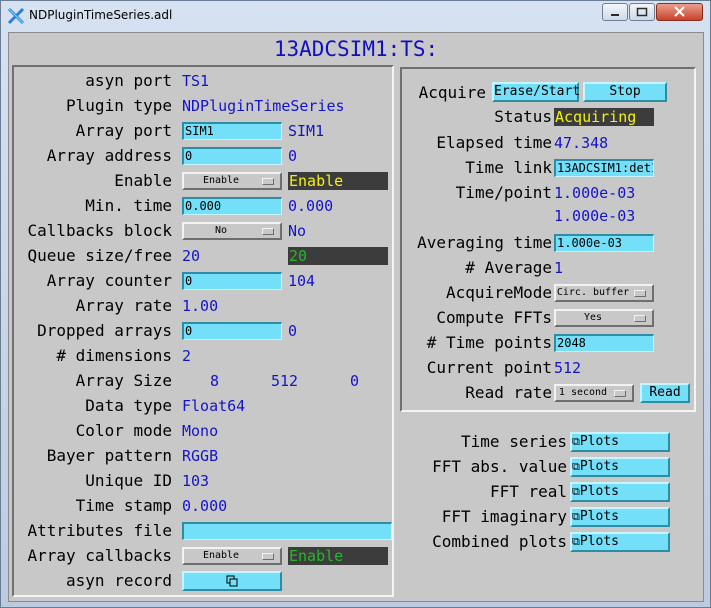 This screenshot has height=608, width=711. What do you see at coordinates (104, 330) in the screenshot?
I see `dropped-arrays-label: Dropped arrays` at bounding box center [104, 330].